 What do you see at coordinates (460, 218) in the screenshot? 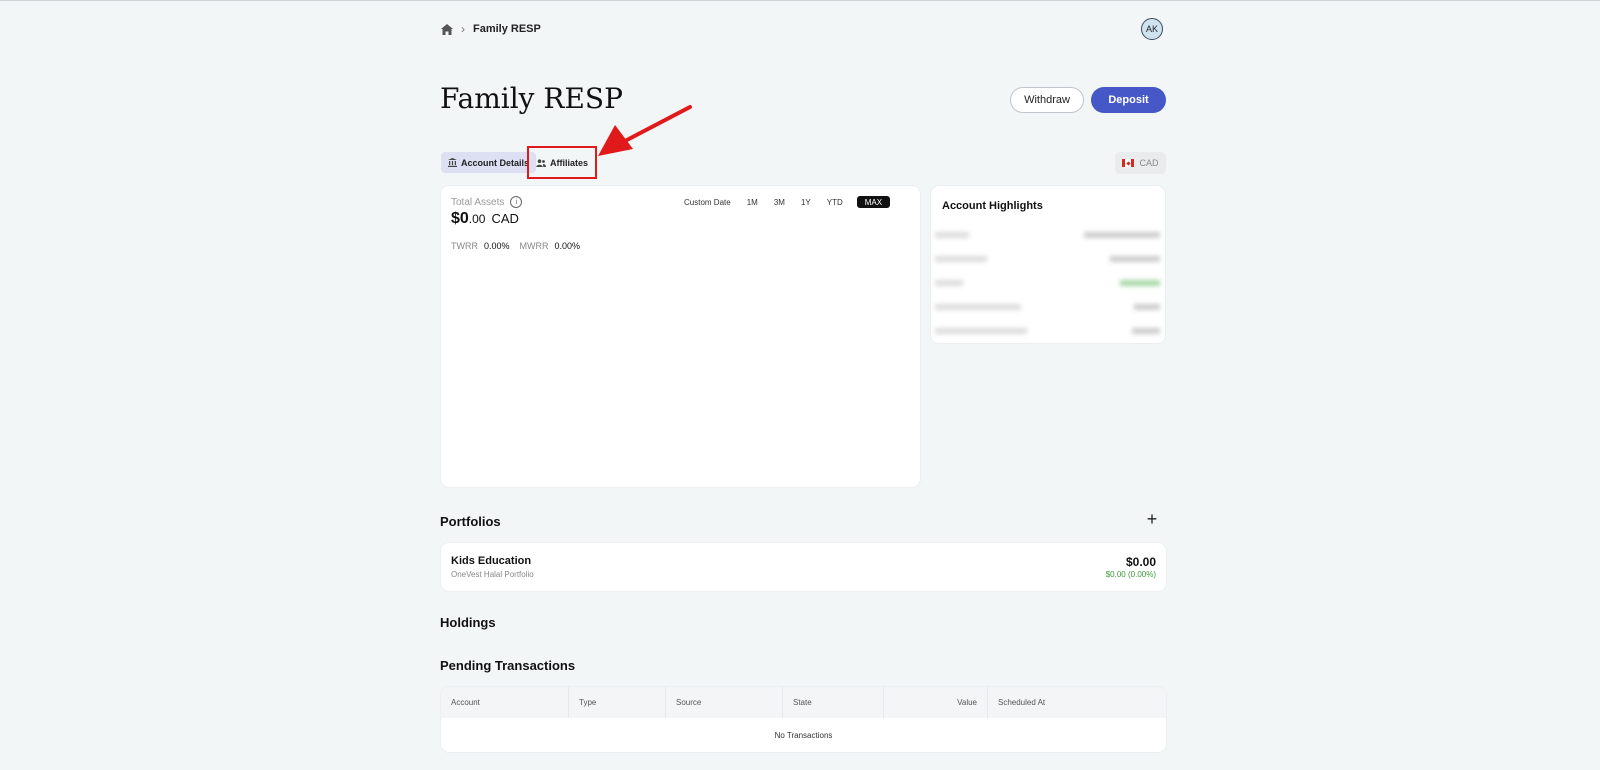
I see `total-assets-whole: $0` at bounding box center [460, 218].